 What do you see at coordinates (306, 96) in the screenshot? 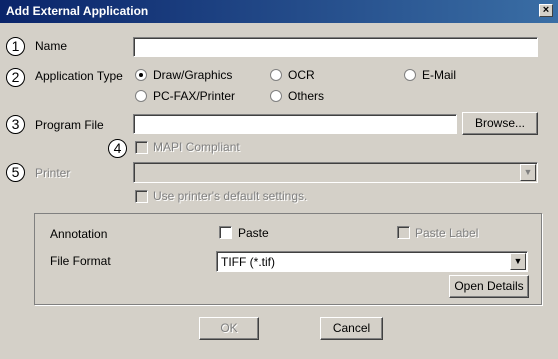
I see `radio-others-label: Others` at bounding box center [306, 96].